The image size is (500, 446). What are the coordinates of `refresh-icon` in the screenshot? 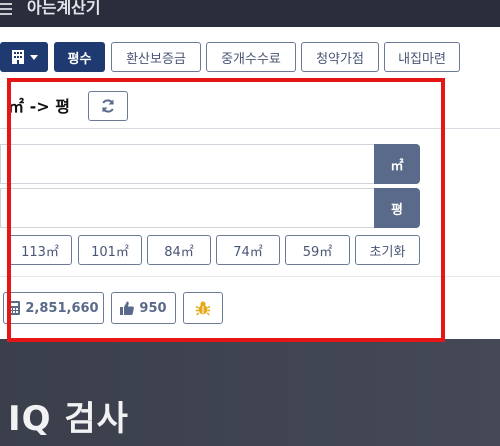 It's located at (108, 106).